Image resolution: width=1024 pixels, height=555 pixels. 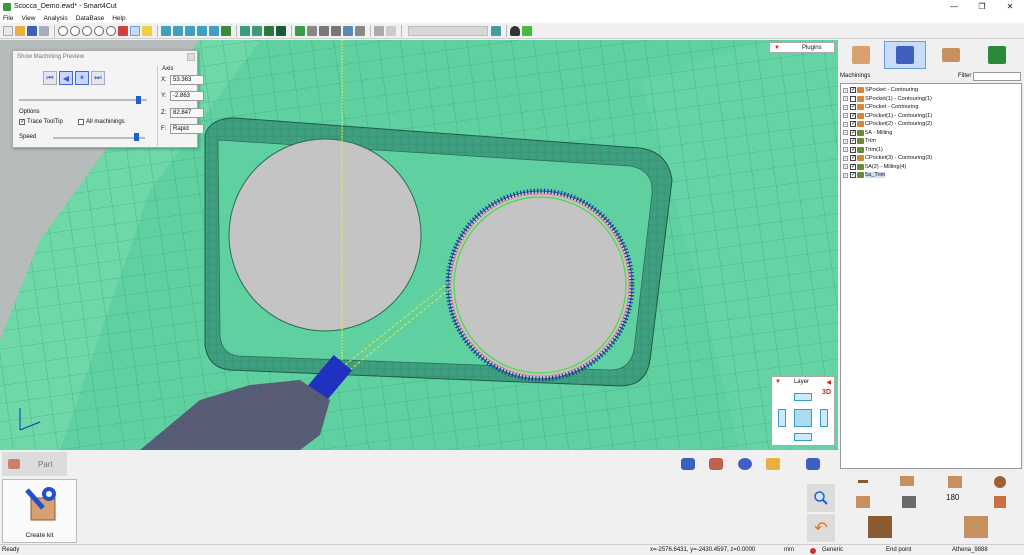 What do you see at coordinates (982, 6) in the screenshot?
I see `maximize-button: ❐` at bounding box center [982, 6].